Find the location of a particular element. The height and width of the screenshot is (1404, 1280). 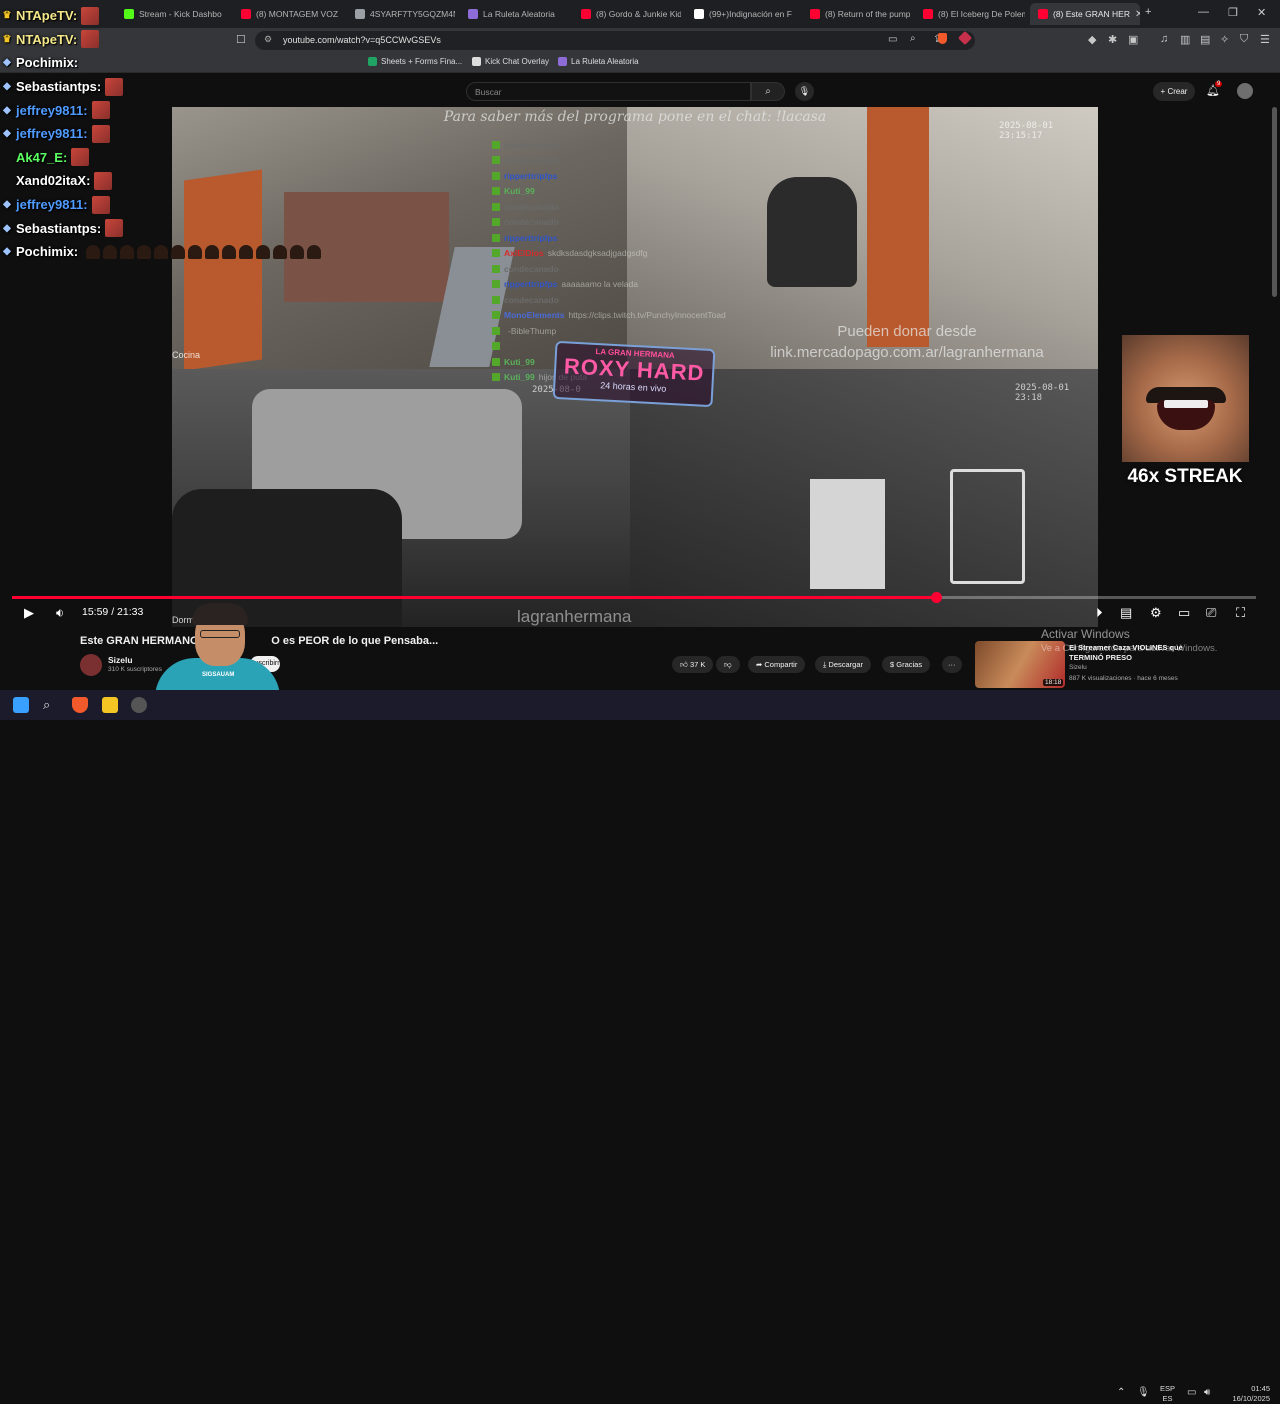

screenshot-icon: ▣ is located at coordinates (1133, 39).